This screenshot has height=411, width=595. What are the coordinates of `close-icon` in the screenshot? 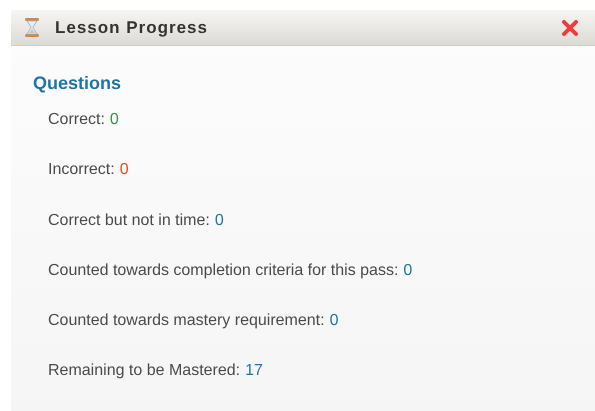 It's located at (570, 27).